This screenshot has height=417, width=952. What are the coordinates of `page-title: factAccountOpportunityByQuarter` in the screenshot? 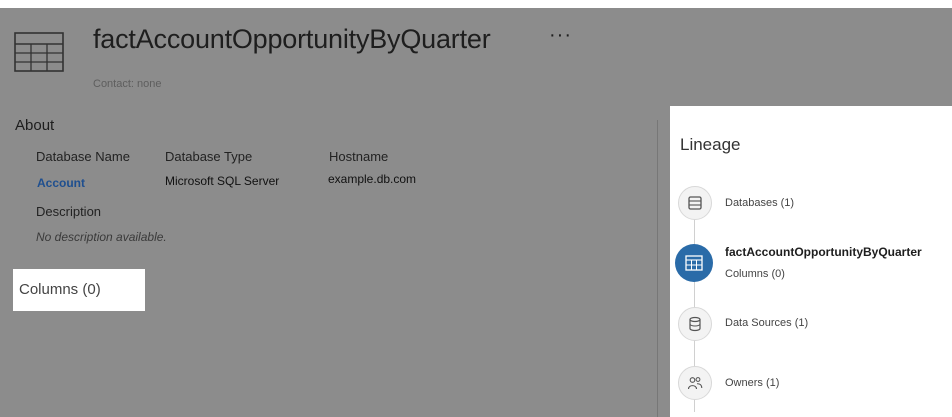 It's located at (292, 39).